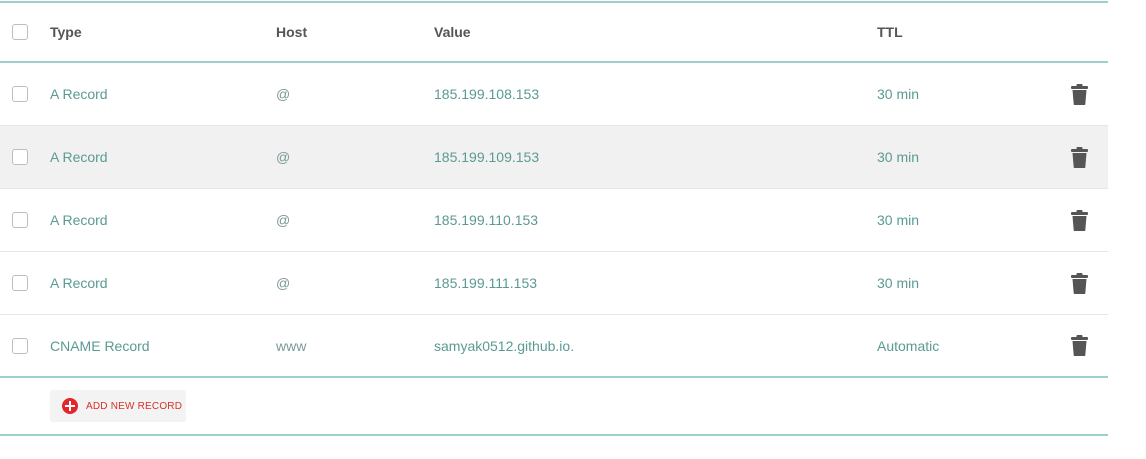  Describe the element at coordinates (554, 157) in the screenshot. I see `table-row: A Record @ 185.199.109.153 30 min` at that location.